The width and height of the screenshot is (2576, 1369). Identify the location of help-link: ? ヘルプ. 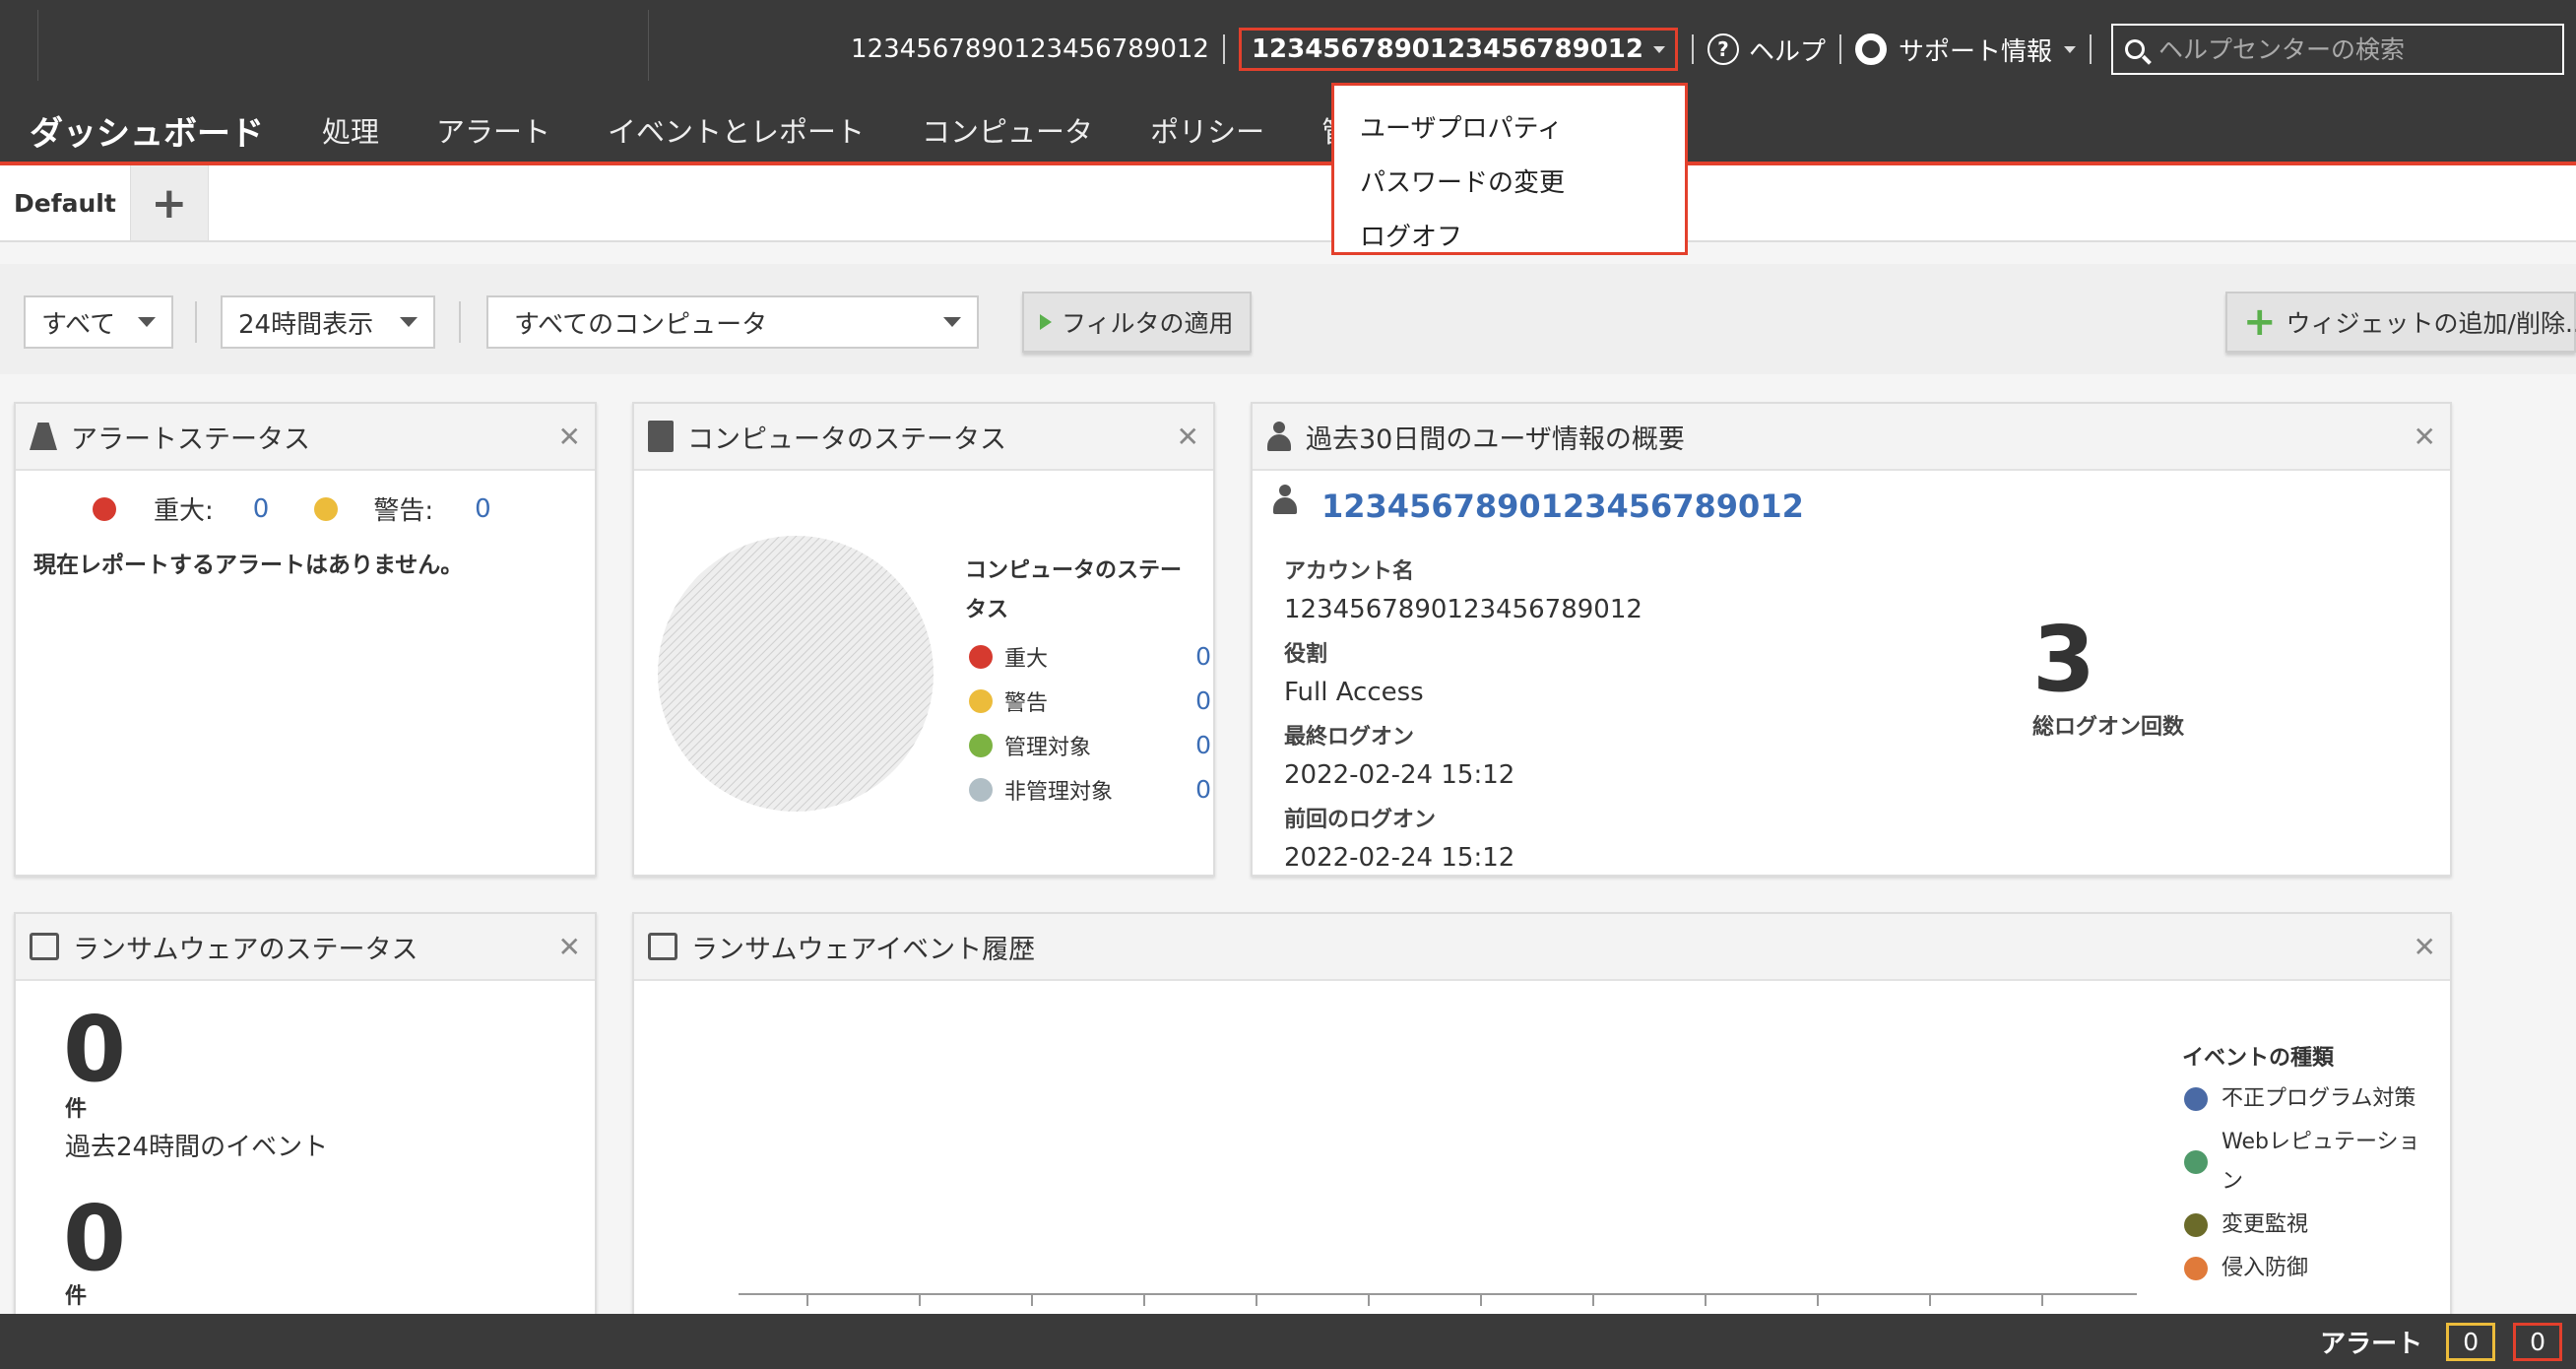
(1766, 50).